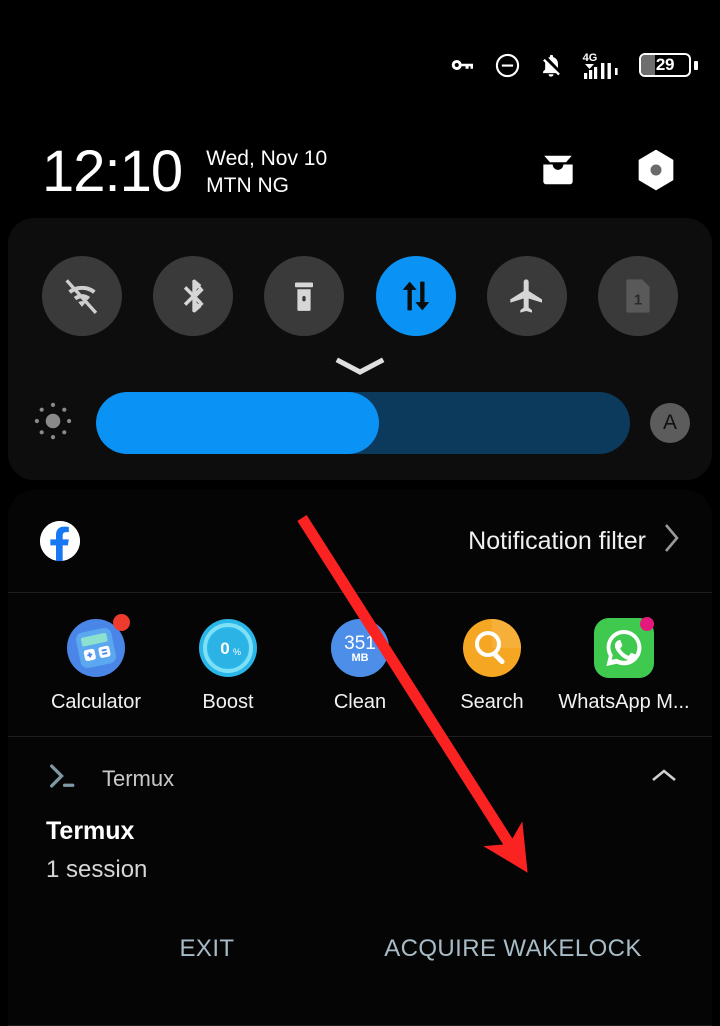  I want to click on search-icon, so click(492, 648).